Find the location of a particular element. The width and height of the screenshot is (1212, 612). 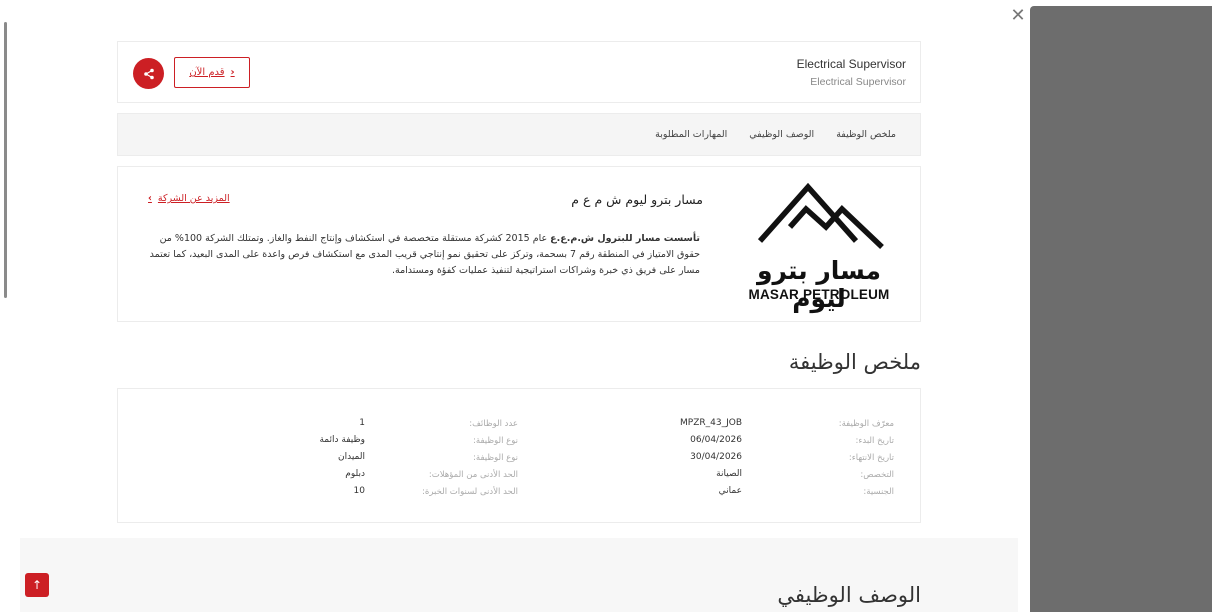

apply-now-button: قدم الآن › is located at coordinates (212, 72).